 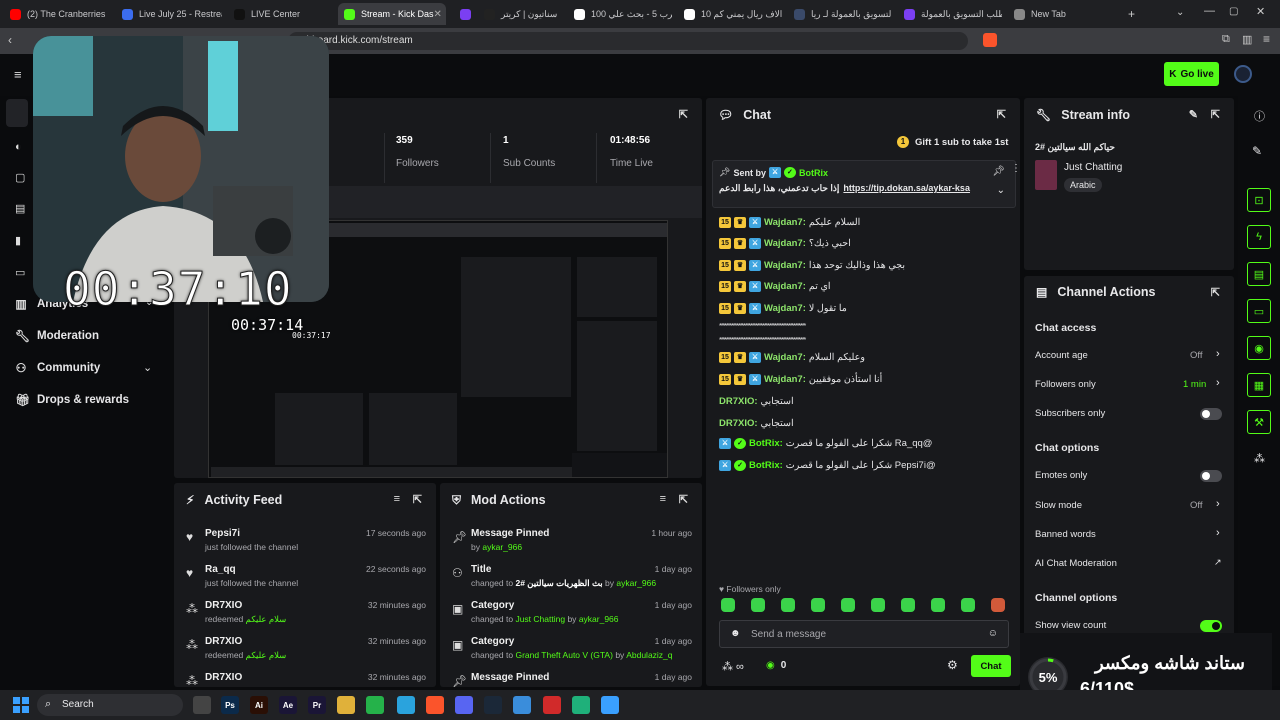 I want to click on sidebar-icon-5: ▮, so click(x=18, y=240).